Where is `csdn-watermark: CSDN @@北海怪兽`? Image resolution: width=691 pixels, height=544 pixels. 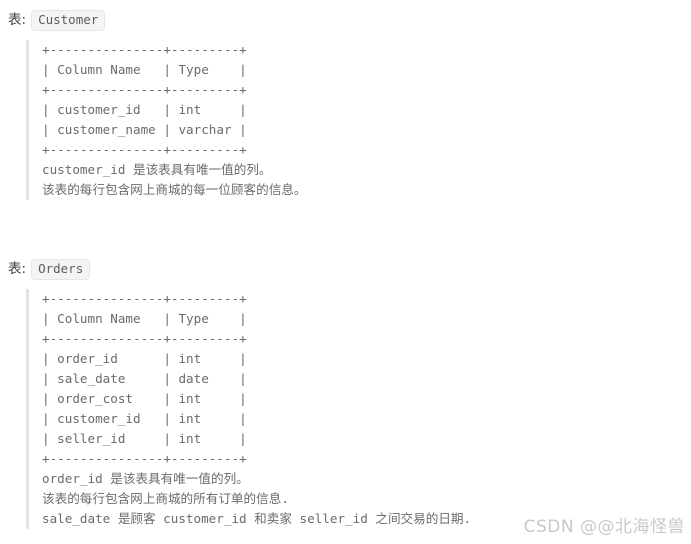 csdn-watermark: CSDN @@北海怪兽 is located at coordinates (604, 527).